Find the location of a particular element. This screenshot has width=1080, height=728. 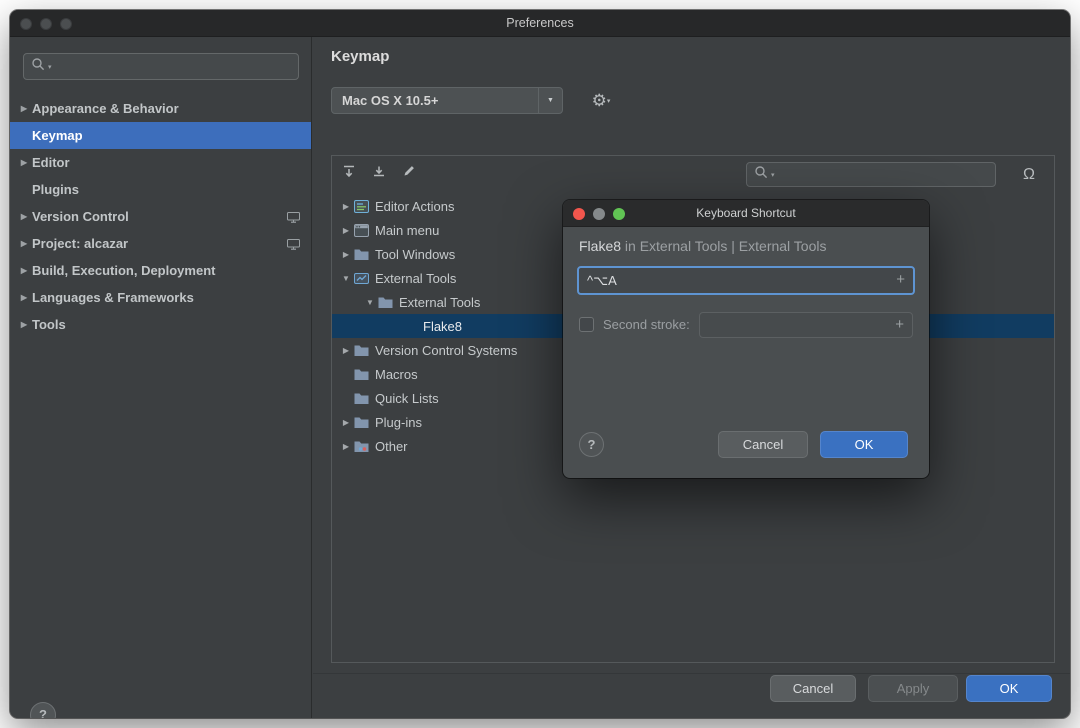

expand-all-button is located at coordinates (349, 173).